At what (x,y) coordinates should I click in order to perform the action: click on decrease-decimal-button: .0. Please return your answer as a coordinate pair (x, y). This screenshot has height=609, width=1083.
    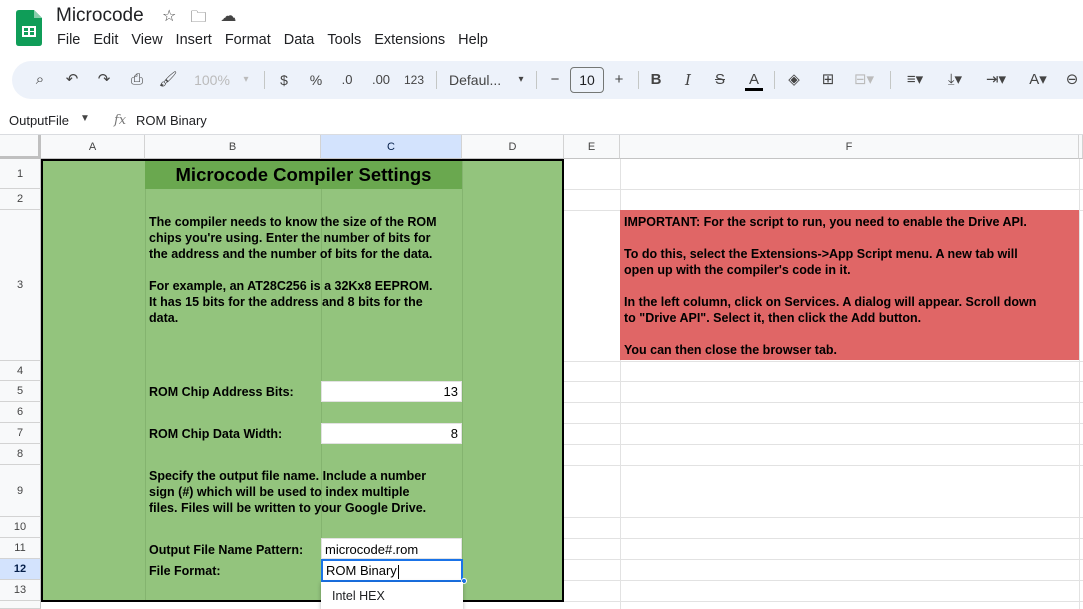
    Looking at the image, I should click on (347, 80).